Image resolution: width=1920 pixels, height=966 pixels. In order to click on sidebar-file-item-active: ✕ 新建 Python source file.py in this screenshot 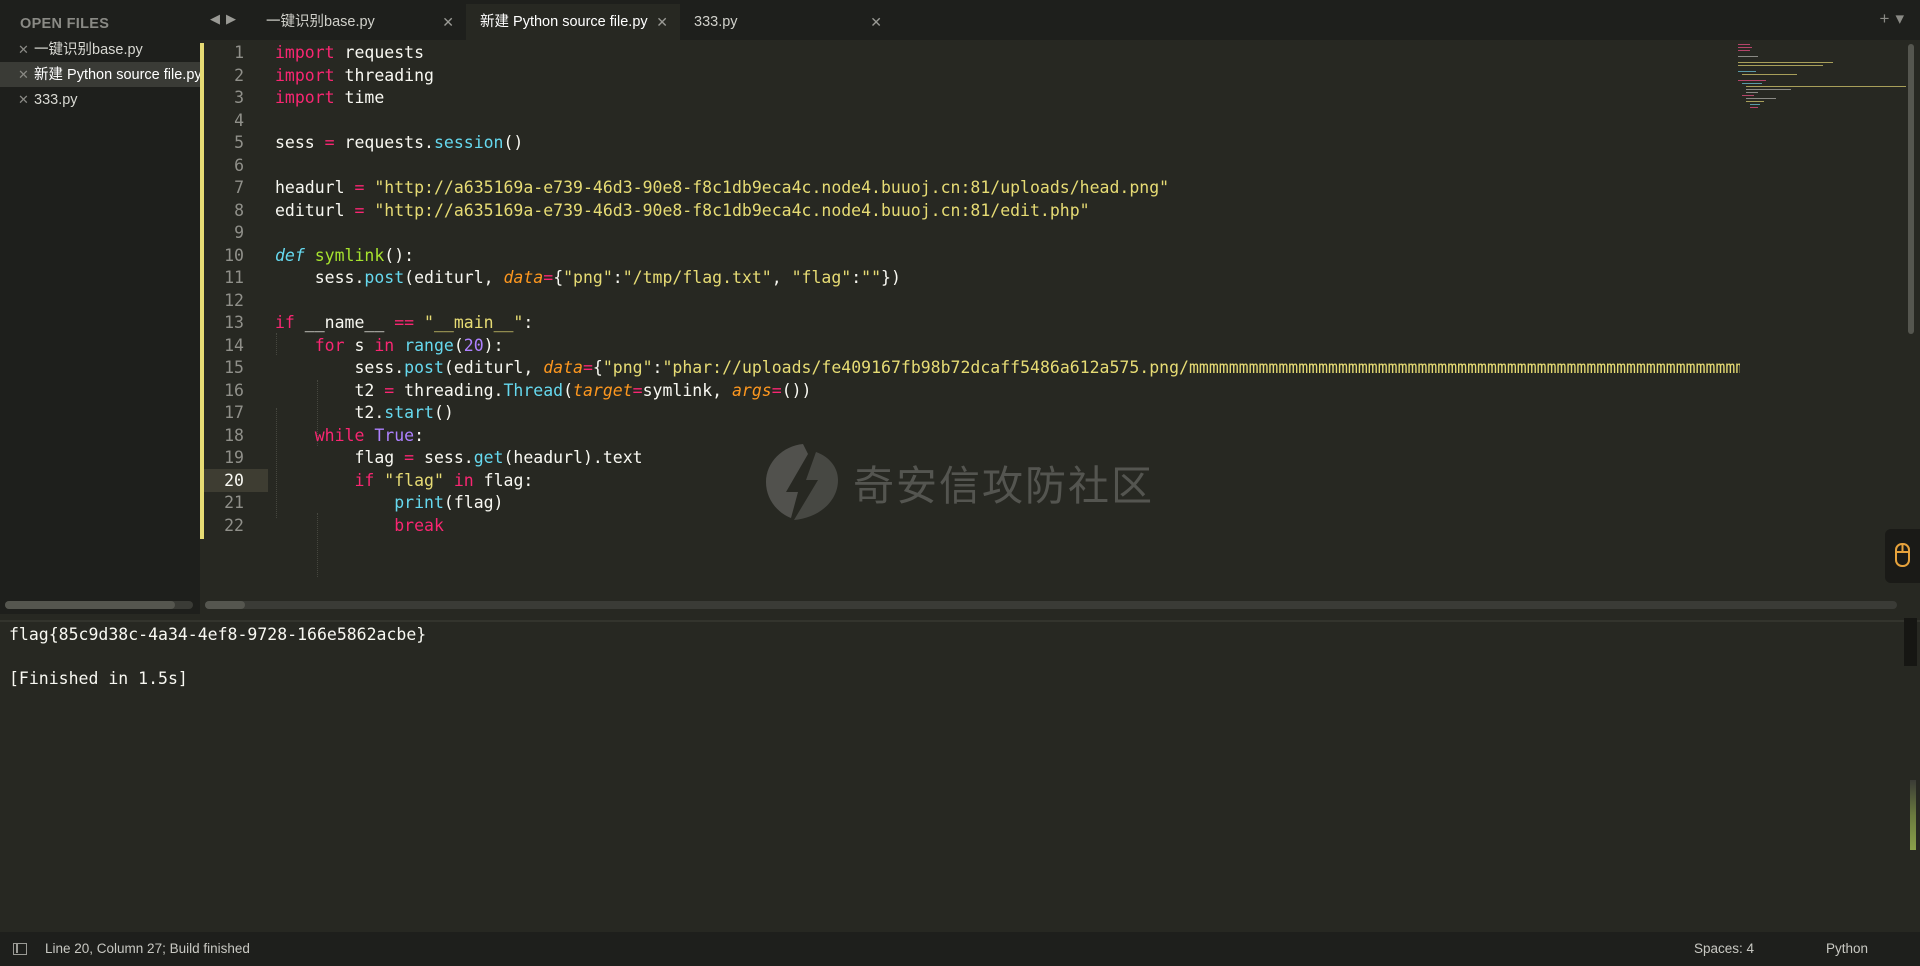, I will do `click(100, 74)`.